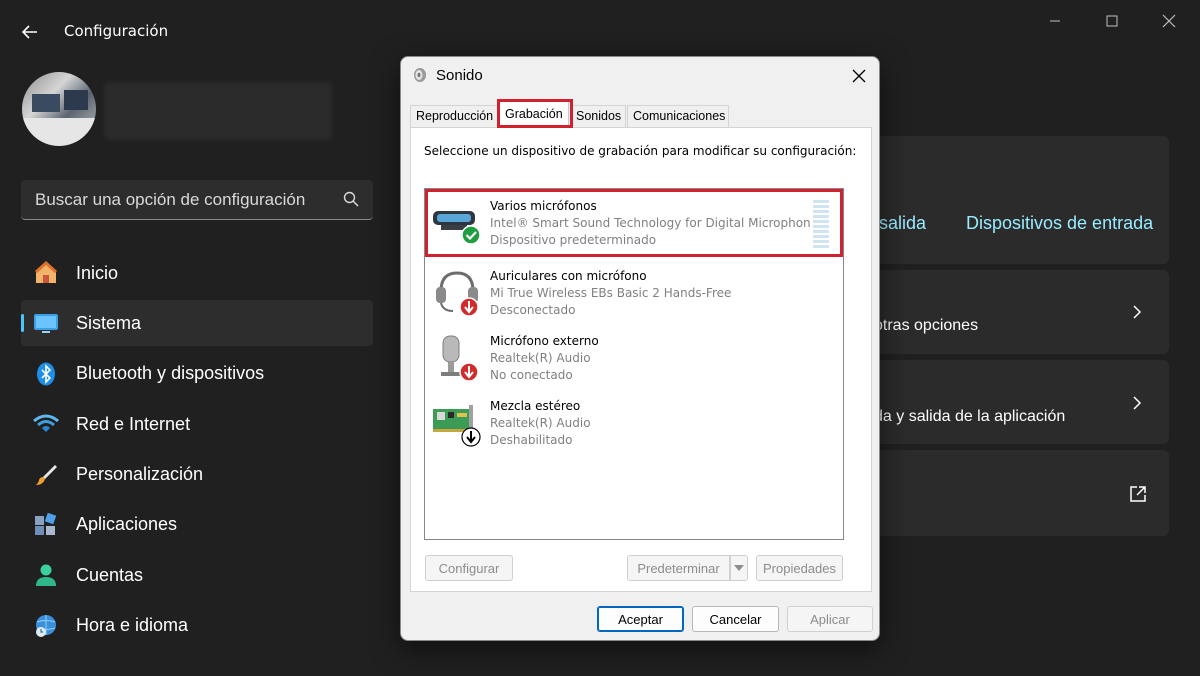 The width and height of the screenshot is (1200, 676). What do you see at coordinates (420, 75) in the screenshot?
I see `speaker-icon` at bounding box center [420, 75].